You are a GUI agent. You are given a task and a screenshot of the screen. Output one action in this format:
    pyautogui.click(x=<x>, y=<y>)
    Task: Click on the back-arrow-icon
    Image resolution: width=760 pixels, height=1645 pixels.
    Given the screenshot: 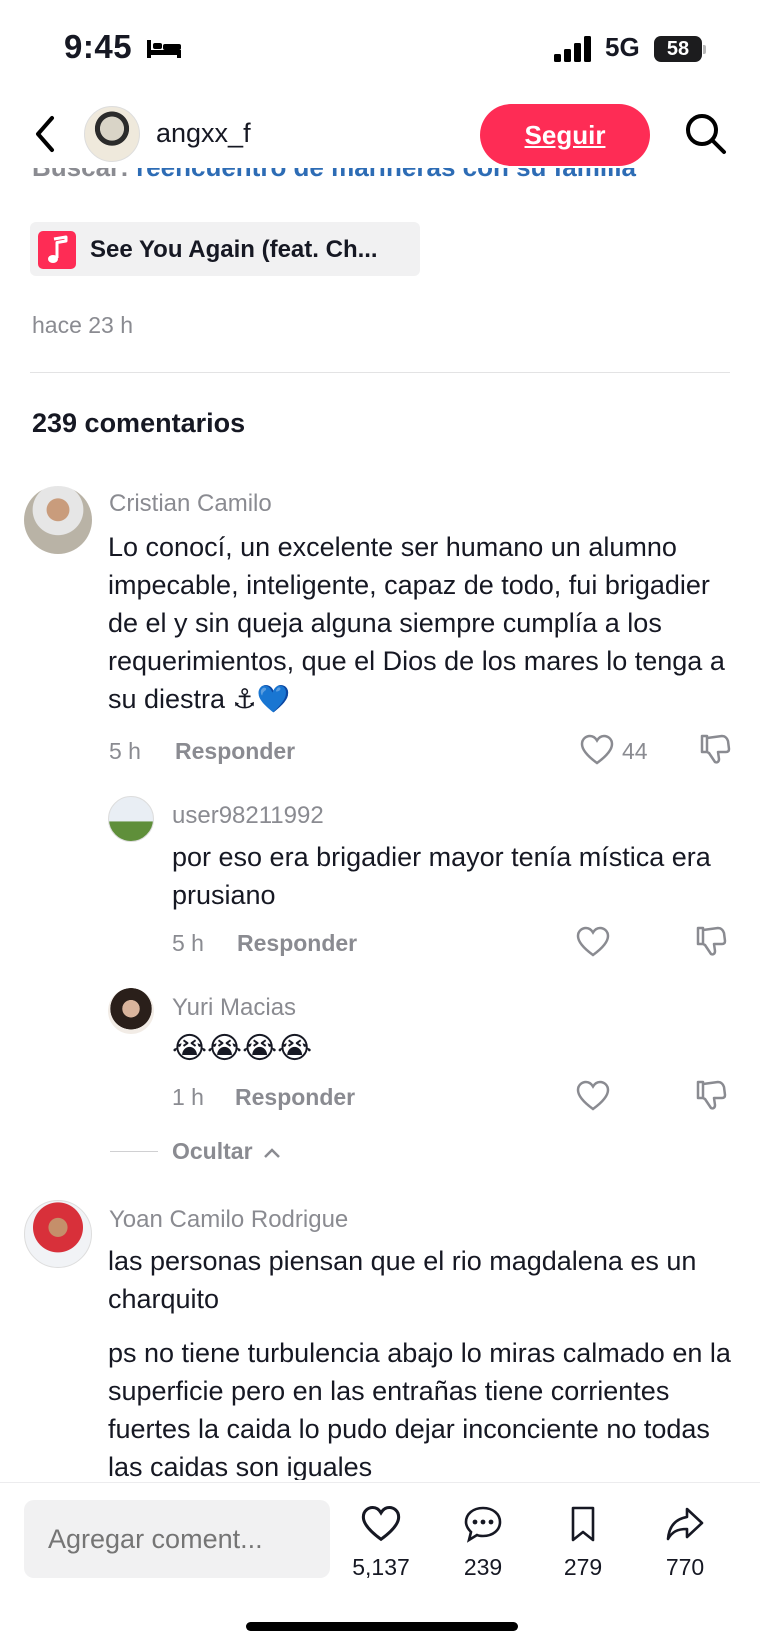 What is the action you would take?
    pyautogui.click(x=45, y=134)
    